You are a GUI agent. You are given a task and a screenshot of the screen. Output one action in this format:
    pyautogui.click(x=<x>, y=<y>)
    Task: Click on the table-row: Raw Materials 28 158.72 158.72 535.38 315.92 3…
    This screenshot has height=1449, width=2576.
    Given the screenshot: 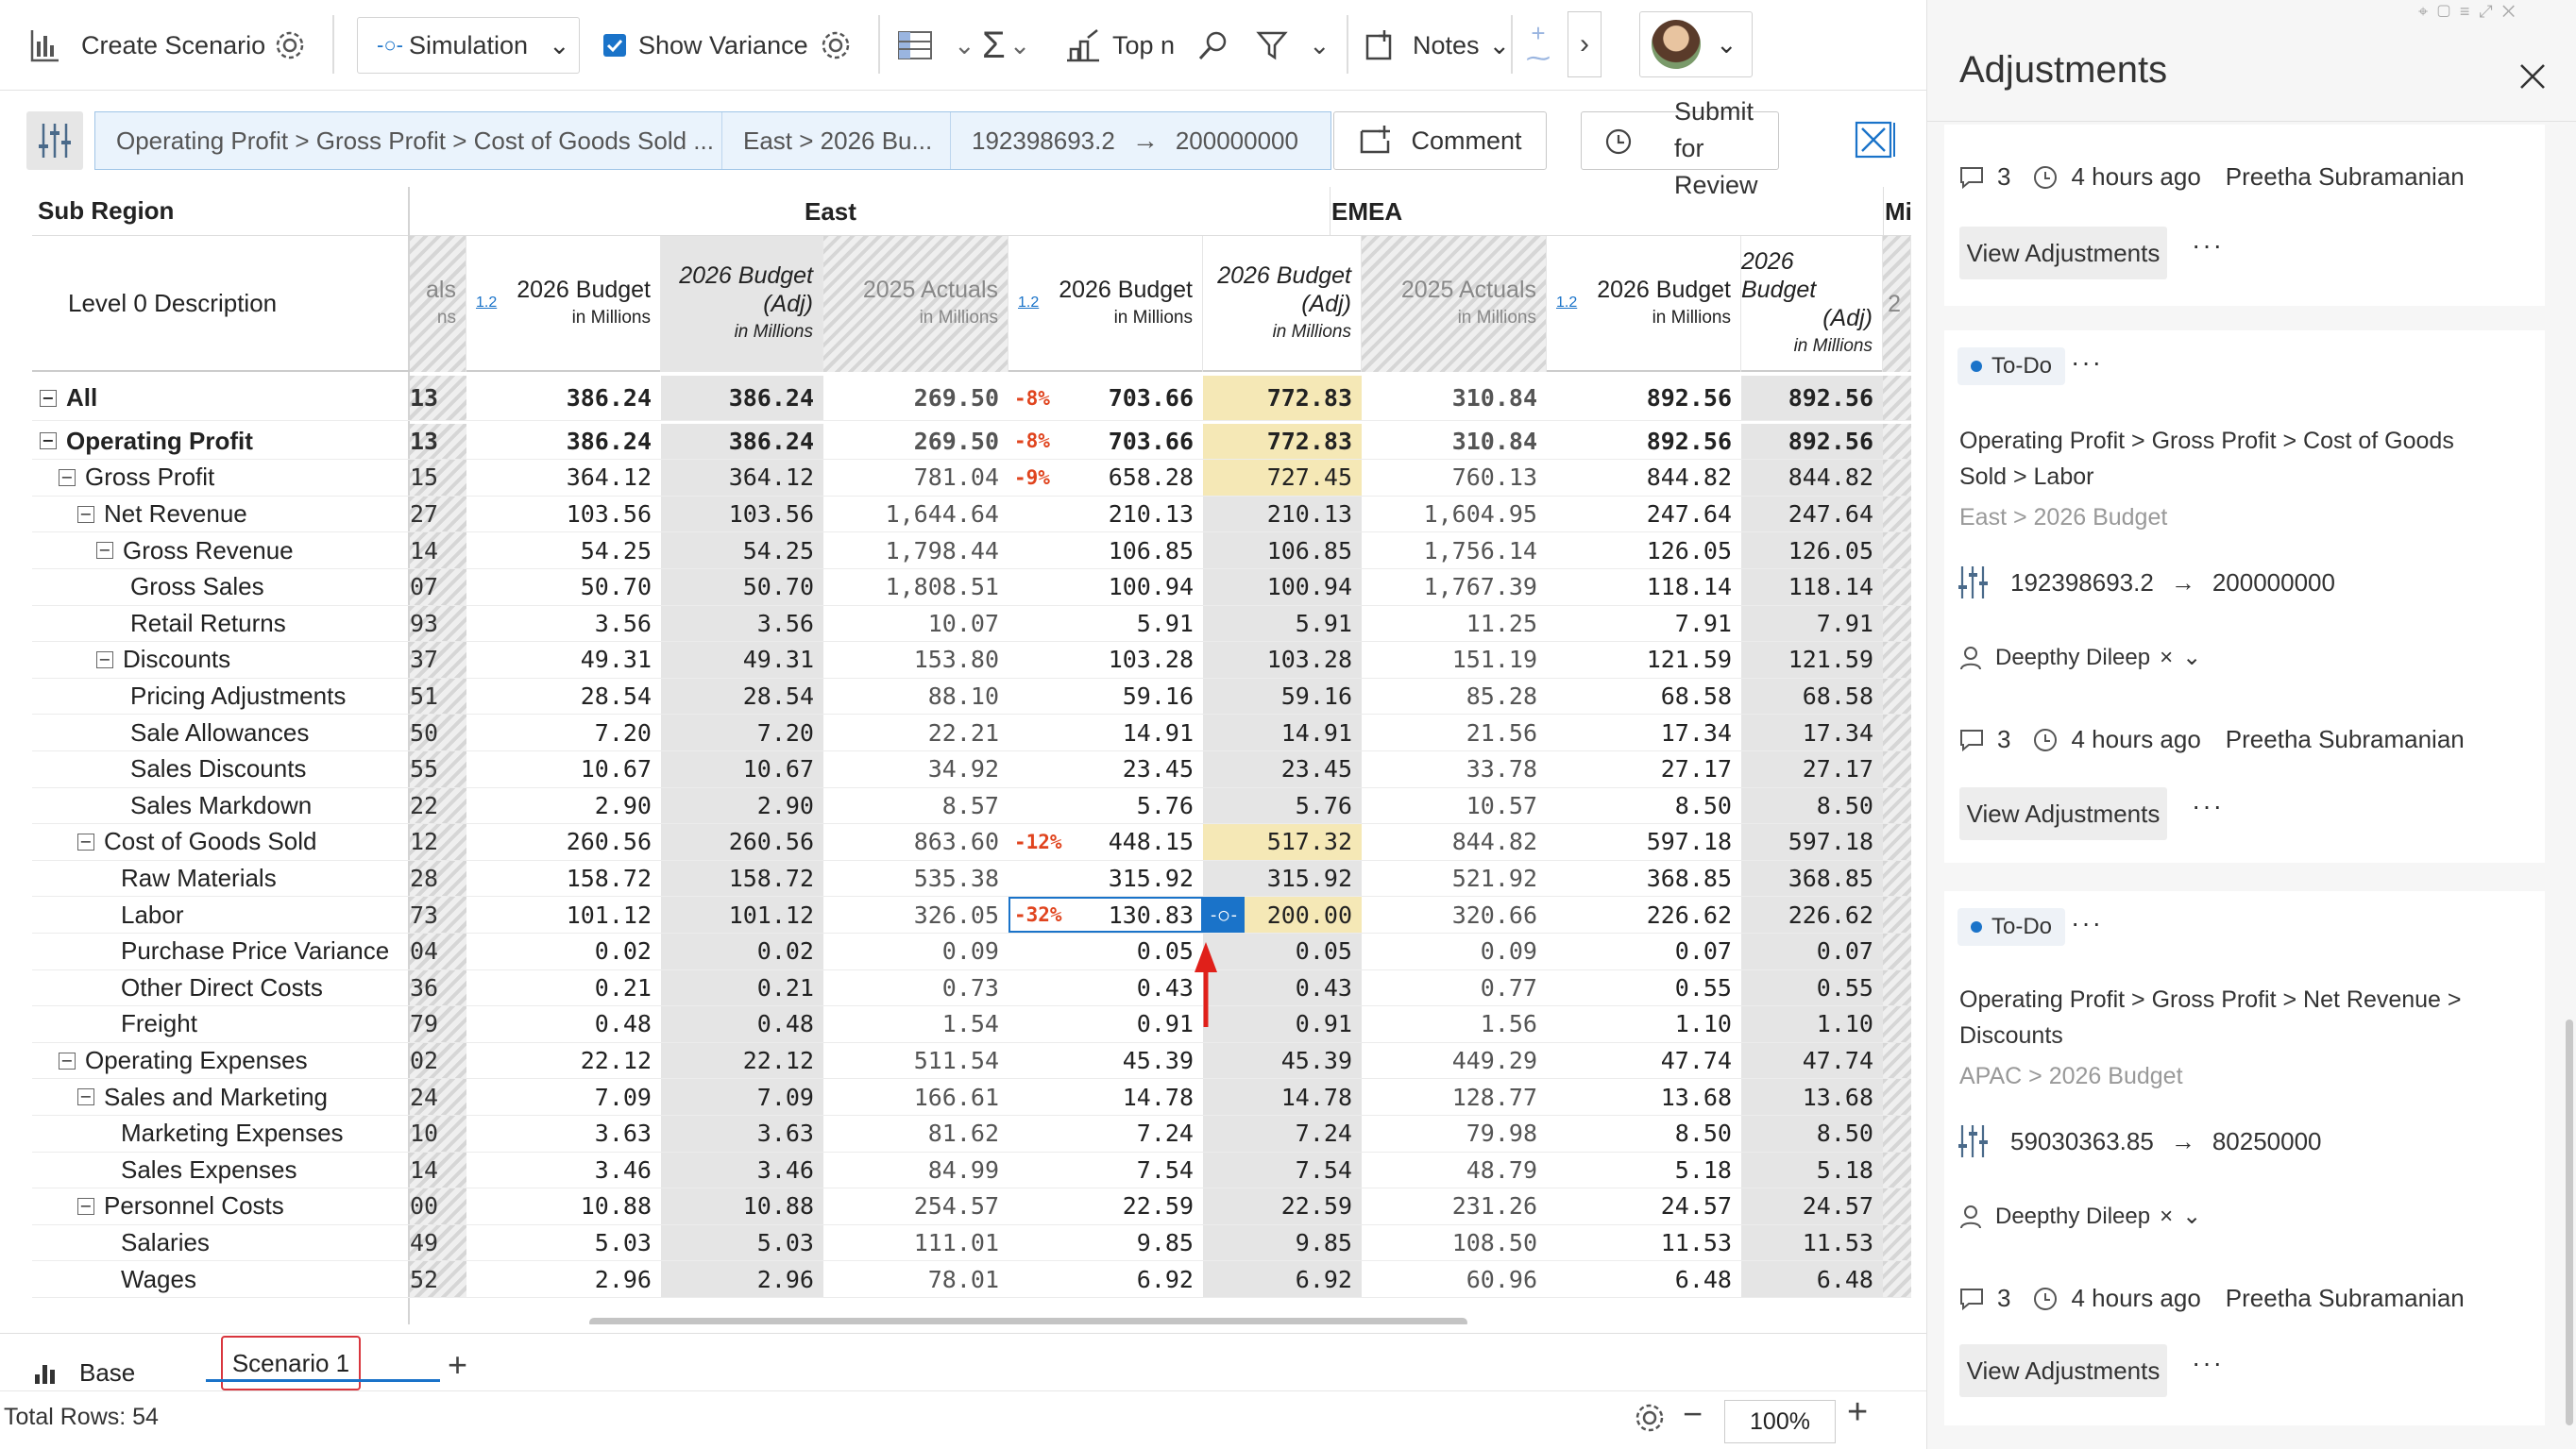 What is the action you would take?
    pyautogui.click(x=971, y=879)
    